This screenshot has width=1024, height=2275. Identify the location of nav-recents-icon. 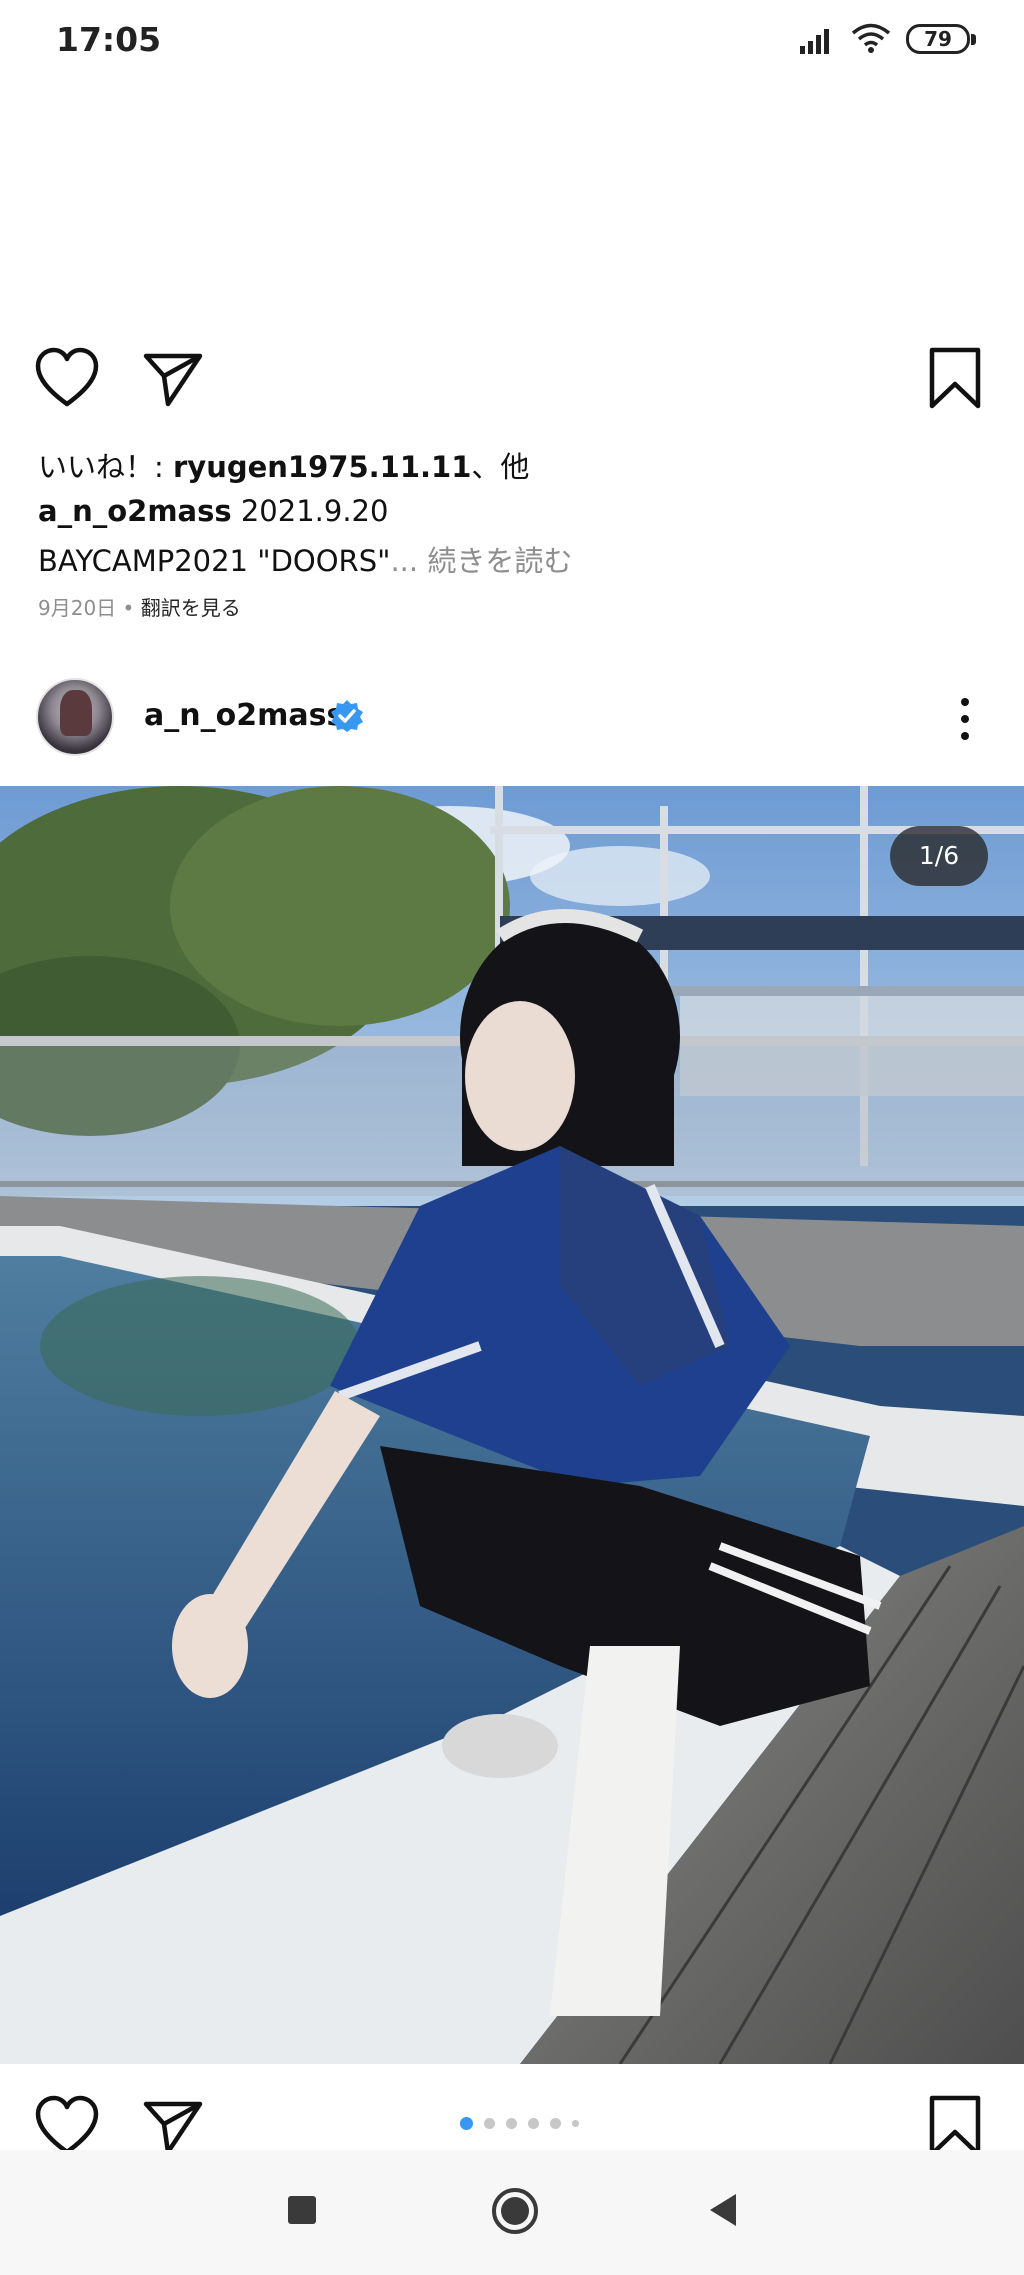
(302, 2210).